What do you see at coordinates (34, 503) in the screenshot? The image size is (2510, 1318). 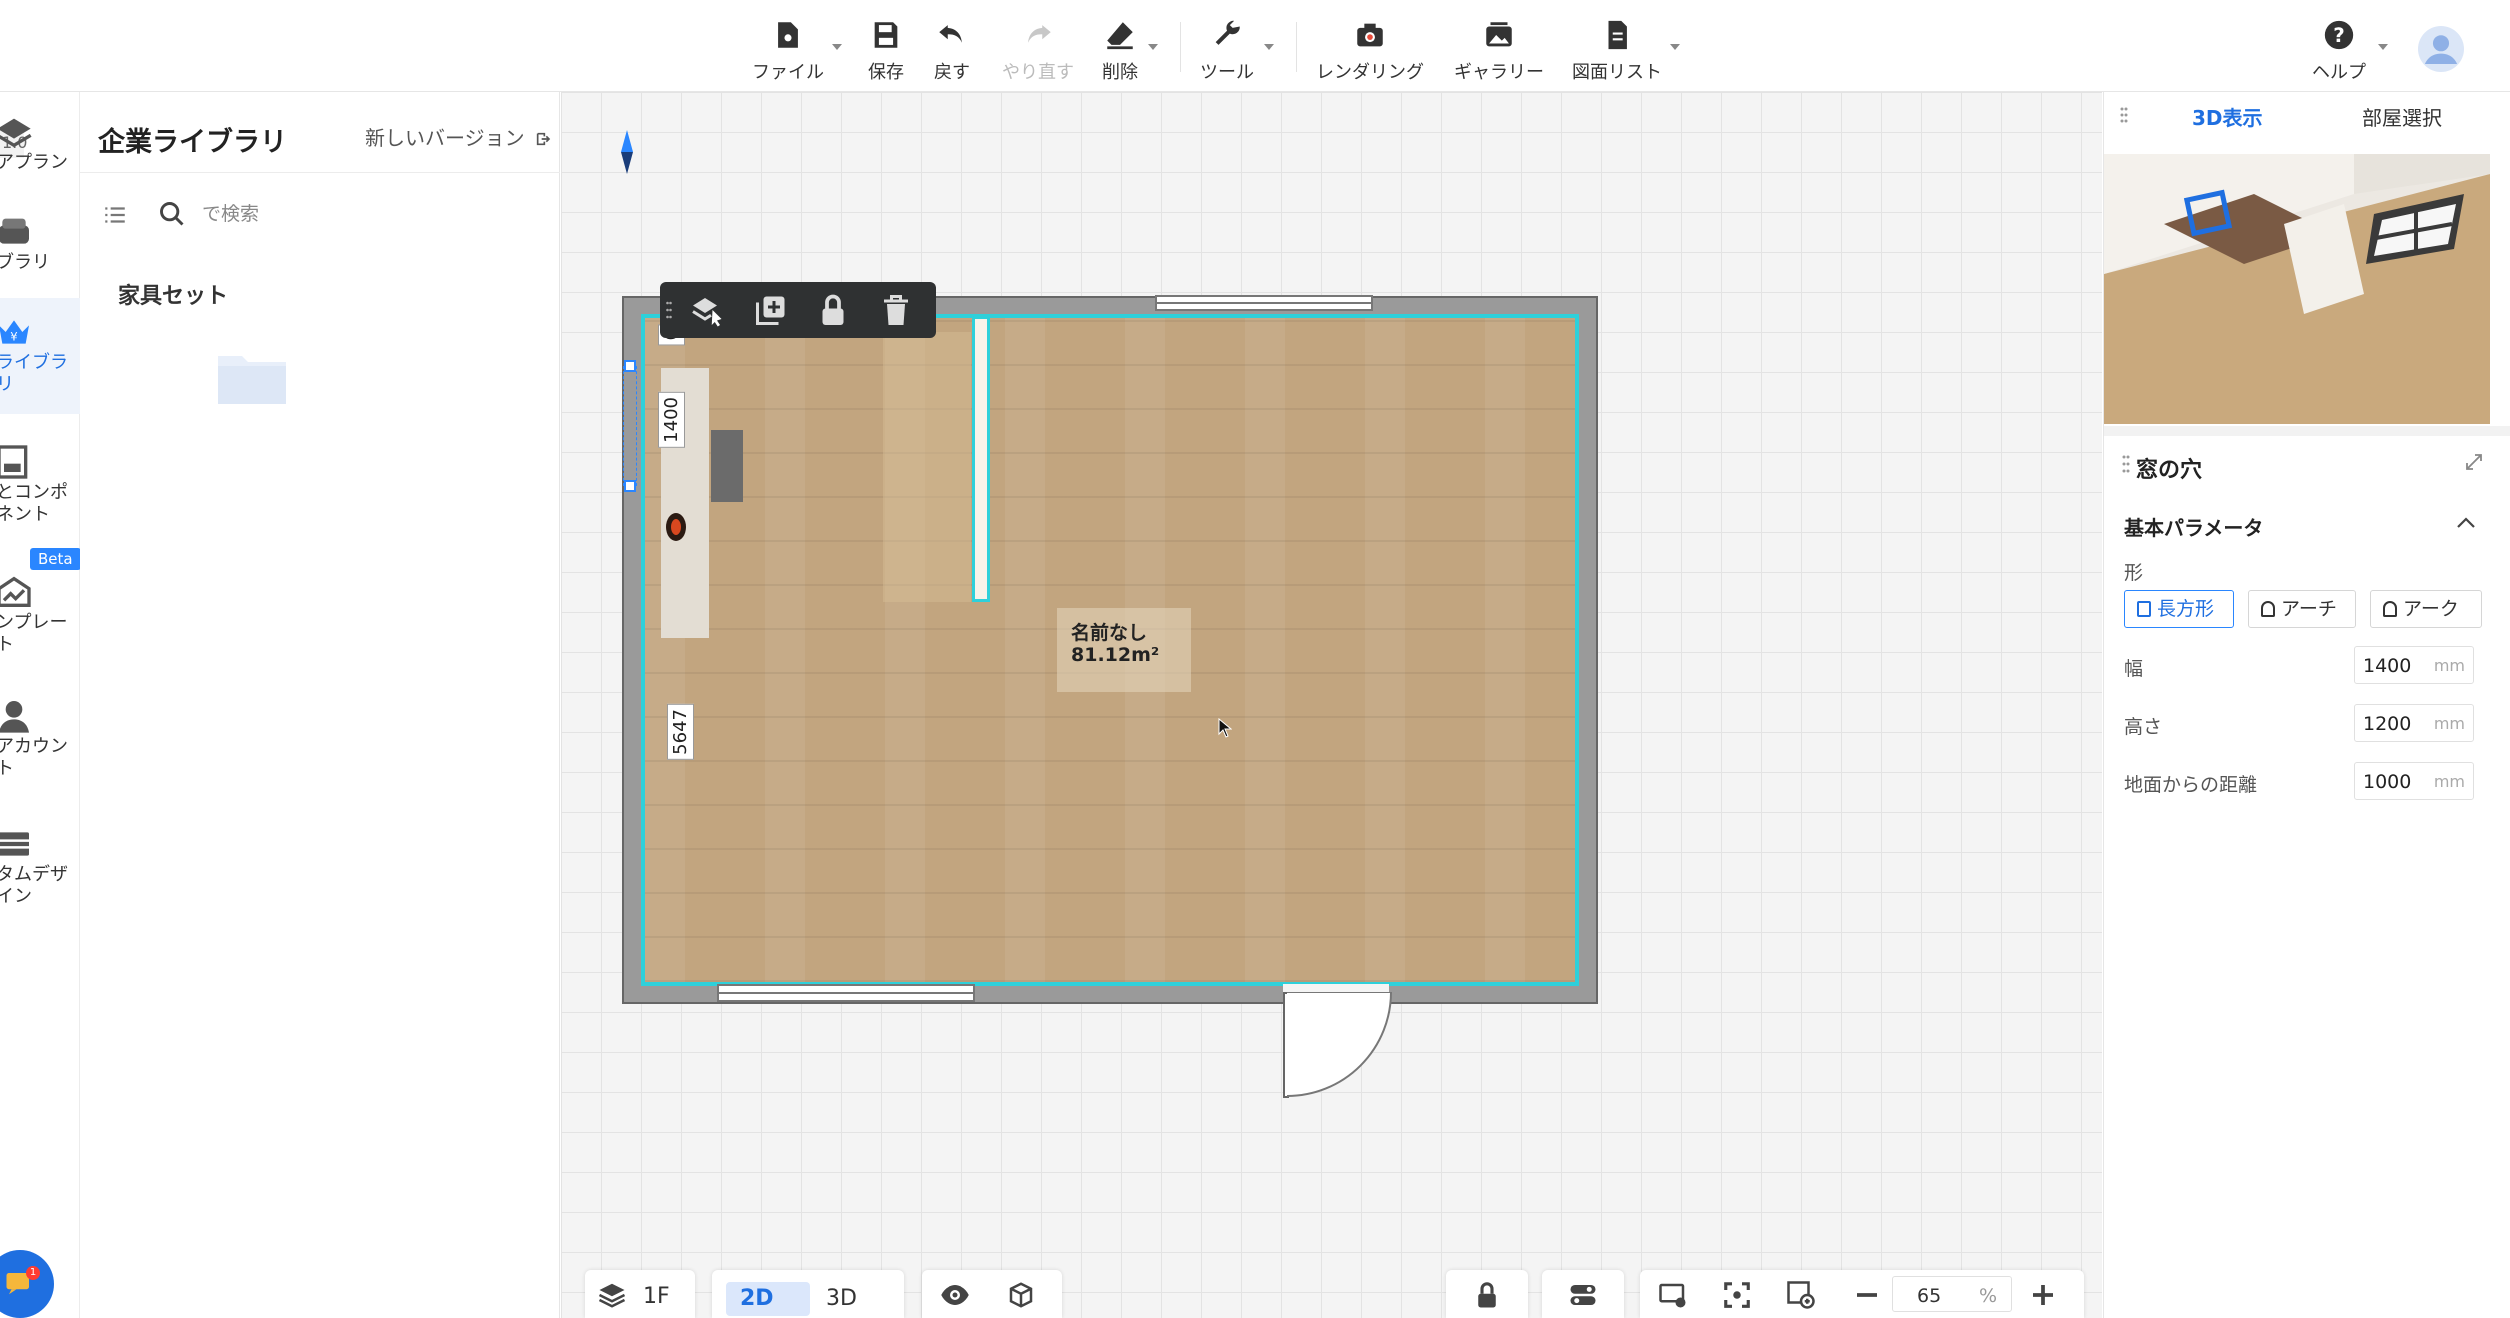 I see `nav-label: とコンポ ネント` at bounding box center [34, 503].